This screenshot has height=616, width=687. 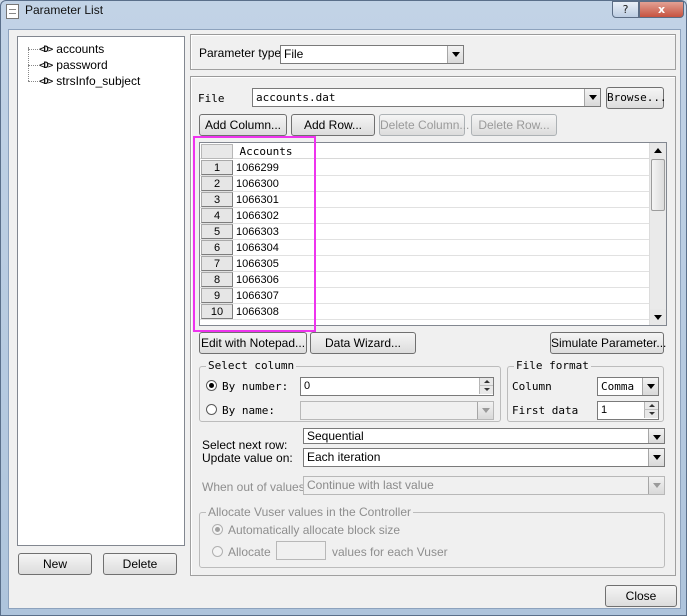 What do you see at coordinates (247, 458) in the screenshot?
I see `update-value-on-label: Update value on:` at bounding box center [247, 458].